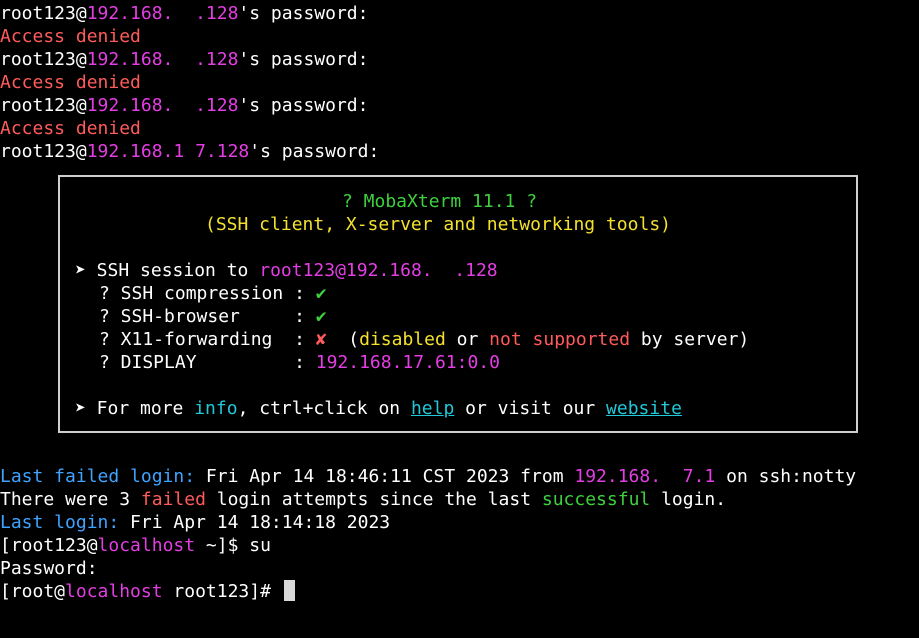  Describe the element at coordinates (216, 408) in the screenshot. I see `info-text: info` at that location.